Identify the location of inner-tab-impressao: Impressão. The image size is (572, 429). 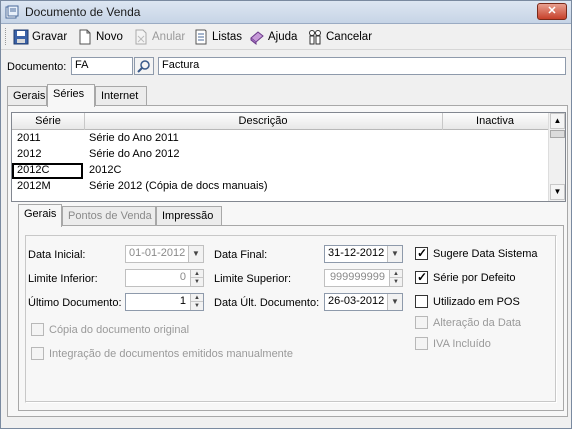
(189, 216).